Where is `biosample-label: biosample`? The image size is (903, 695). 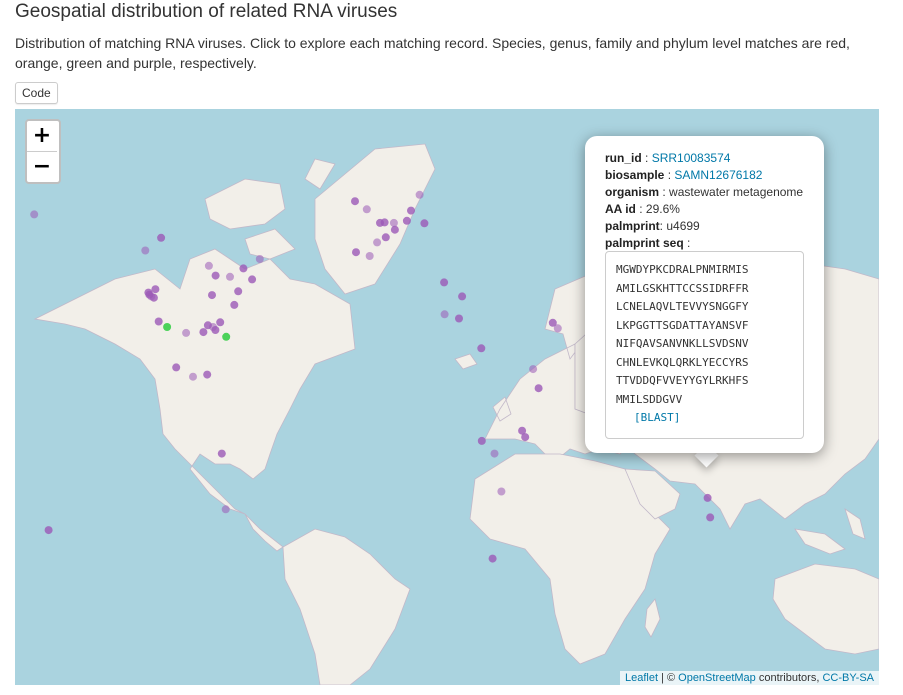 biosample-label: biosample is located at coordinates (635, 175).